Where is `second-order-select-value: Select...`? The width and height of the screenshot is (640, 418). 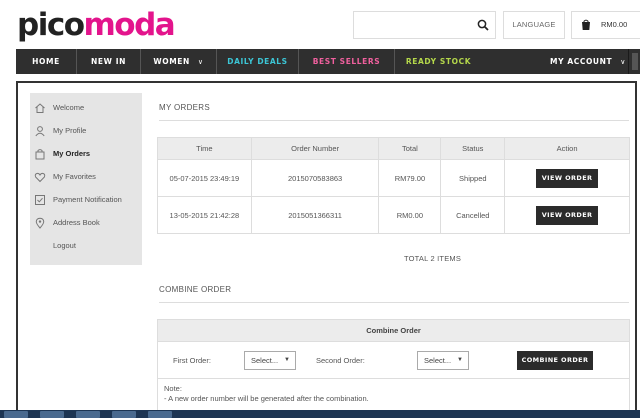 second-order-select-value: Select... is located at coordinates (438, 360).